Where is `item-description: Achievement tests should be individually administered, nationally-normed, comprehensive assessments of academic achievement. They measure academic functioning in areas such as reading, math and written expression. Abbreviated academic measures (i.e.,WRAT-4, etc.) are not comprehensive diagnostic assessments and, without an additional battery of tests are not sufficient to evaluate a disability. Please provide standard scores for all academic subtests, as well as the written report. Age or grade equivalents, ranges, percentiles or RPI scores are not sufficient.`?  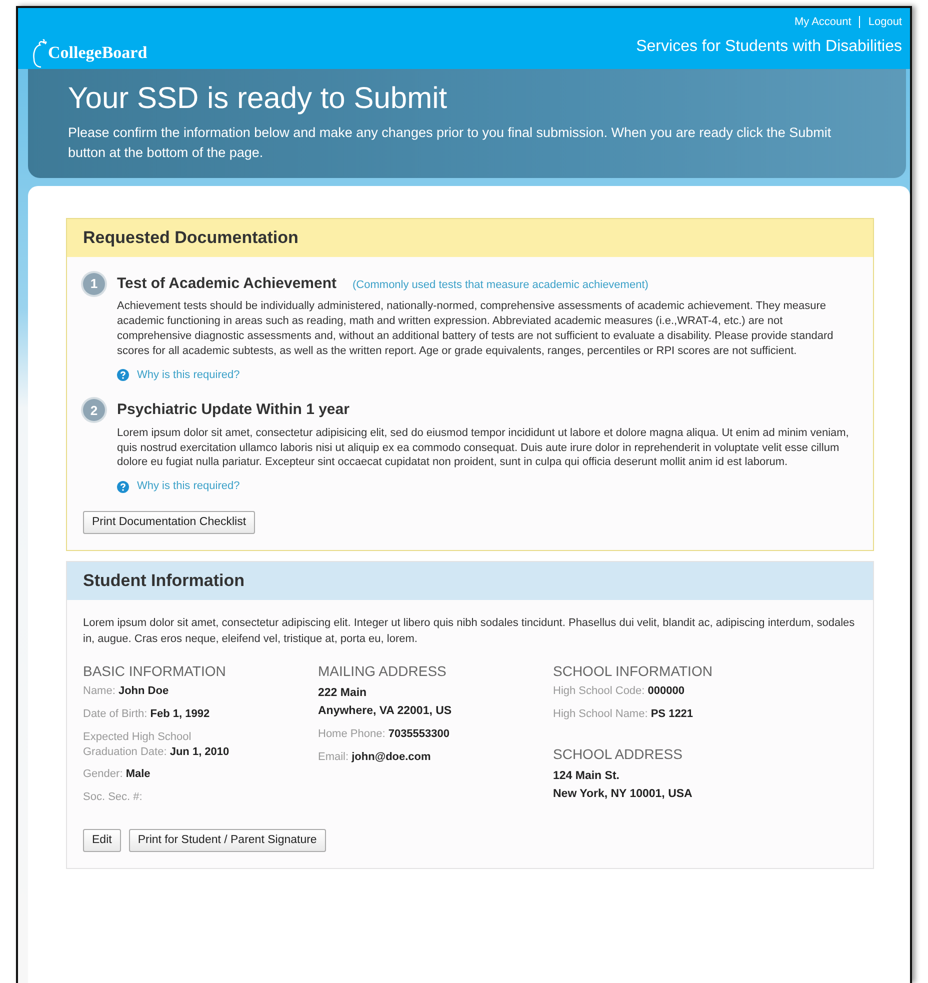 item-description: Achievement tests should be individually administered, nationally-normed, comprehensive assessments of academic achievement. They measure academic functioning in areas such as reading, math and written expression. Abbreviated academic measures (i.e.,WRAT-4, etc.) are not comprehensive diagnostic assessments and, without an additional battery of tests are not sufficient to evaluate a disability. Please provide standard scores for all academic subtests, as well as the written report. Age or grade equivalents, ranges, percentiles or RPI scores are not sufficient. is located at coordinates (475, 329).